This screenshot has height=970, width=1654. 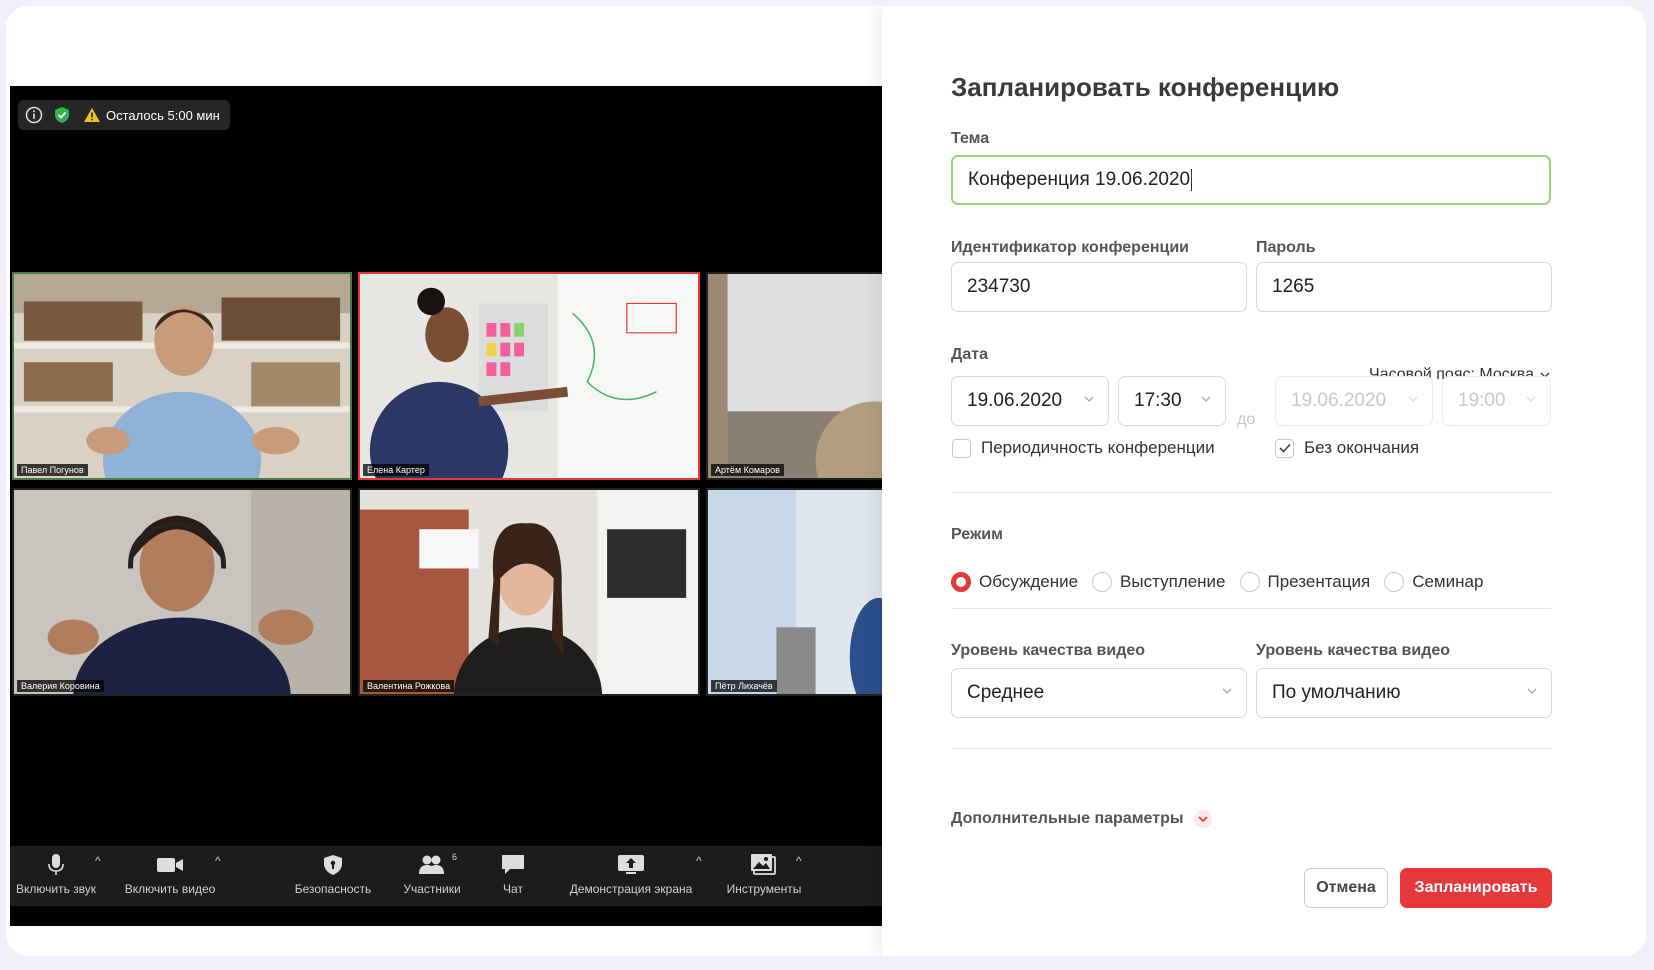 I want to click on mode-option-label: Выступление, so click(x=1173, y=581).